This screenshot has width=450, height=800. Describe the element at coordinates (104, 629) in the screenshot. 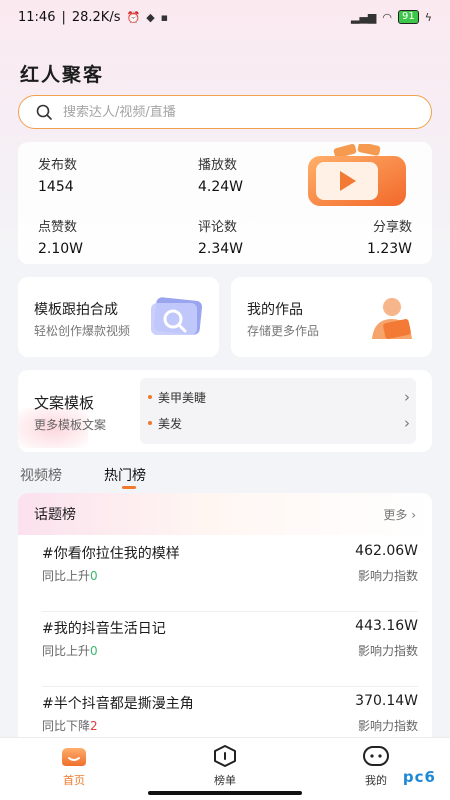

I see `topic-name: #我的抖音生活日记` at that location.